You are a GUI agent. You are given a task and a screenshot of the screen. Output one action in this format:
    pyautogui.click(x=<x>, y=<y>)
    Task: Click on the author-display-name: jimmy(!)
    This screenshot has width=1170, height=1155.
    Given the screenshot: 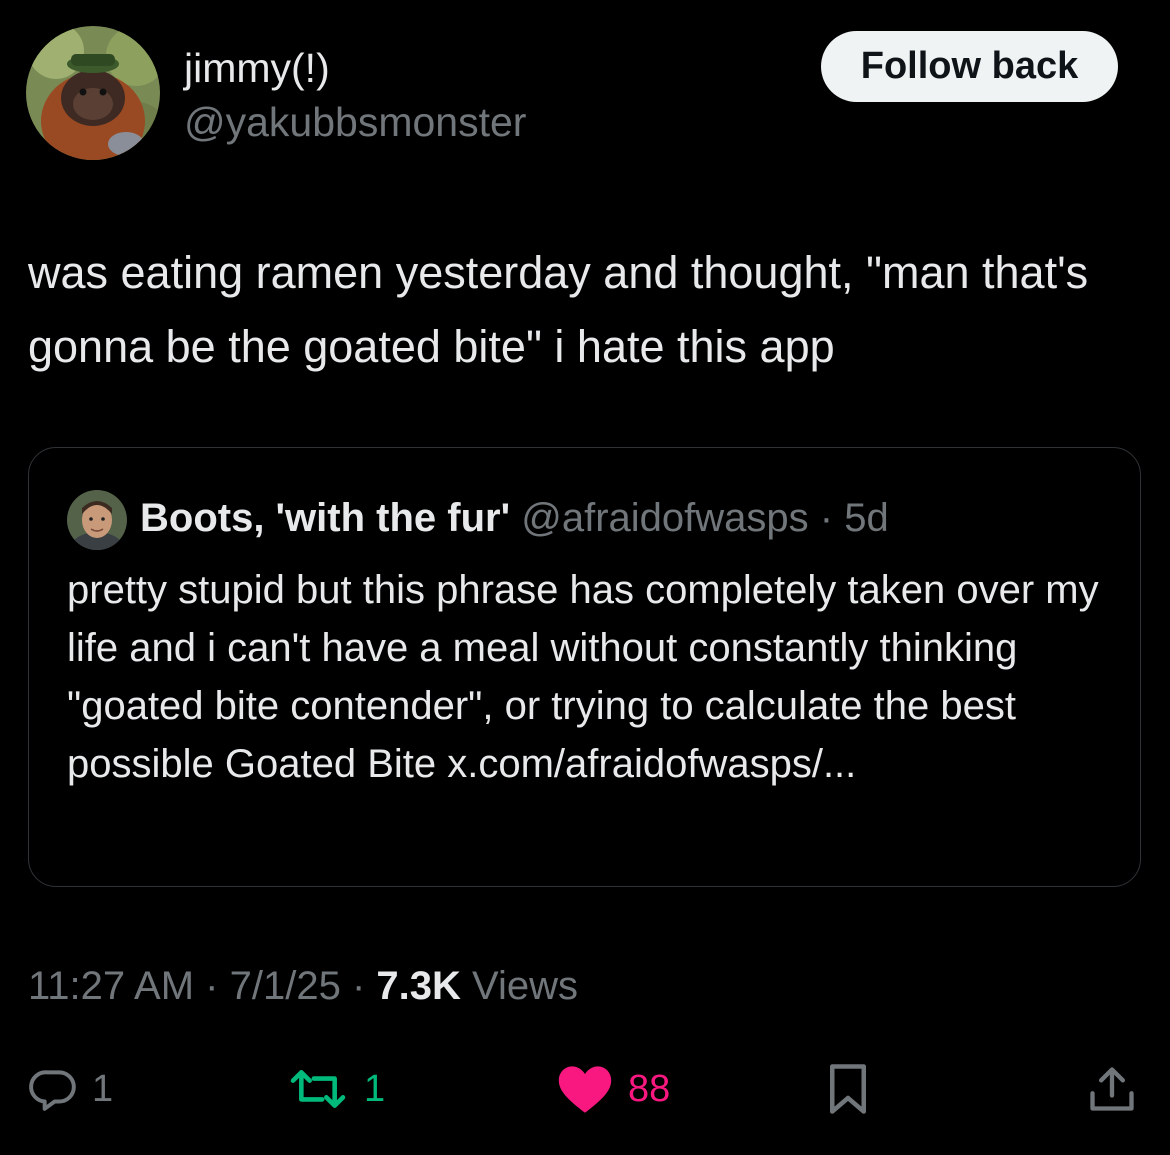 What is the action you would take?
    pyautogui.click(x=257, y=68)
    